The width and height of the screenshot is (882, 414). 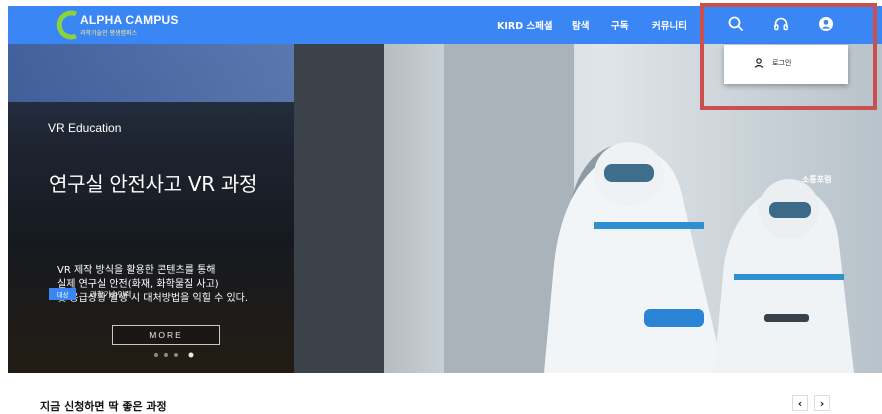 What do you see at coordinates (62, 294) in the screenshot?
I see `target-badge: 대상` at bounding box center [62, 294].